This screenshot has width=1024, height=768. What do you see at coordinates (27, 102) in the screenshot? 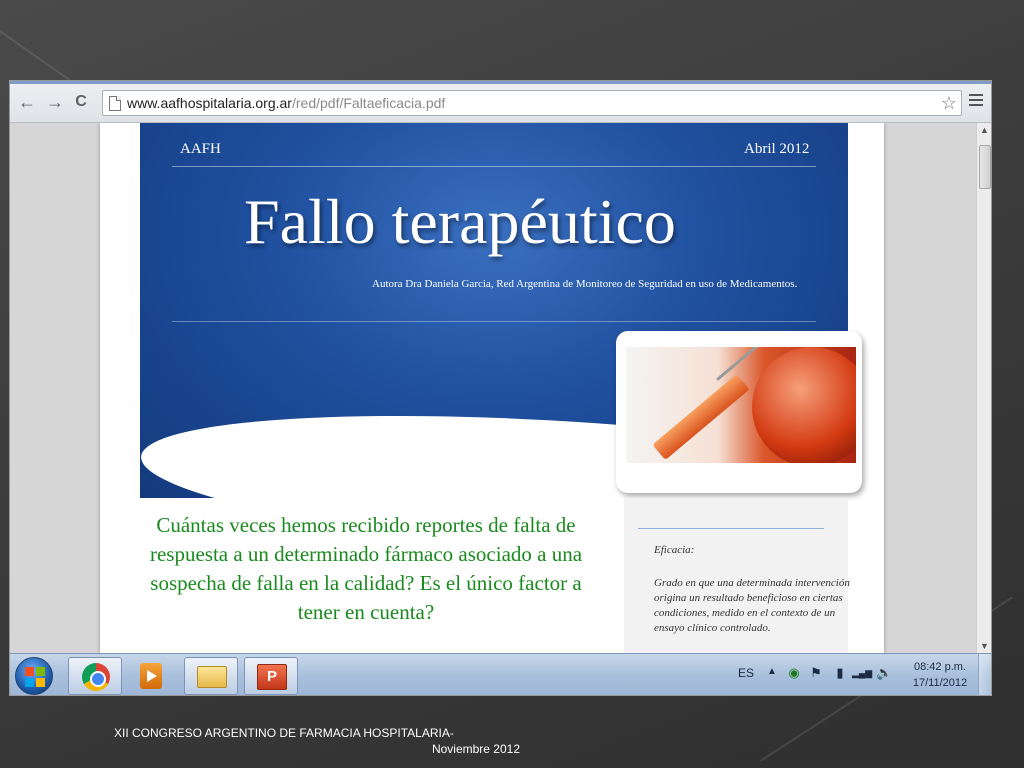
I see `back-arrow-icon: ←` at bounding box center [27, 102].